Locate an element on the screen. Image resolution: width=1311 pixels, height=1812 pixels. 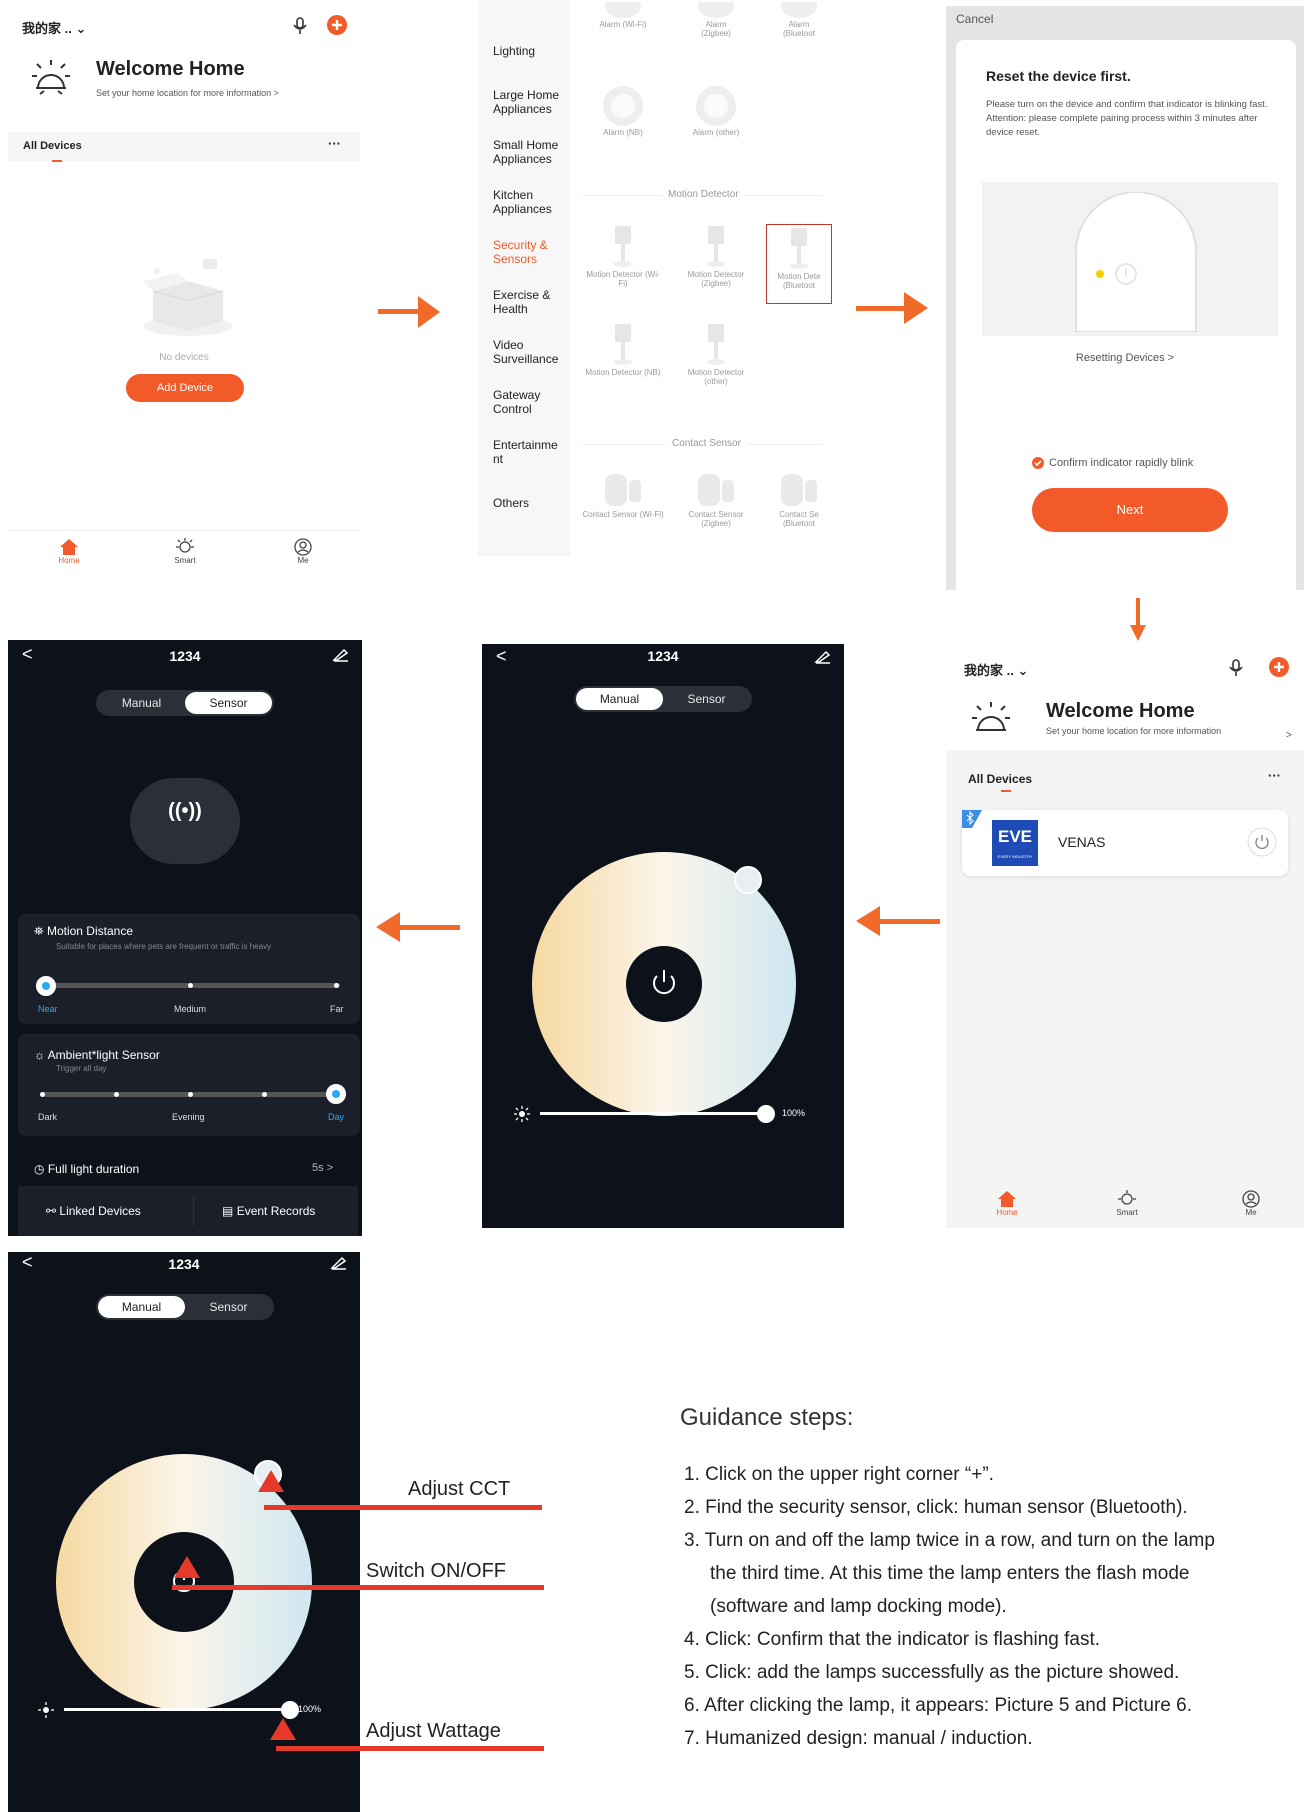
device-motion-other: Motion Detector (other) is located at coordinates (716, 354).